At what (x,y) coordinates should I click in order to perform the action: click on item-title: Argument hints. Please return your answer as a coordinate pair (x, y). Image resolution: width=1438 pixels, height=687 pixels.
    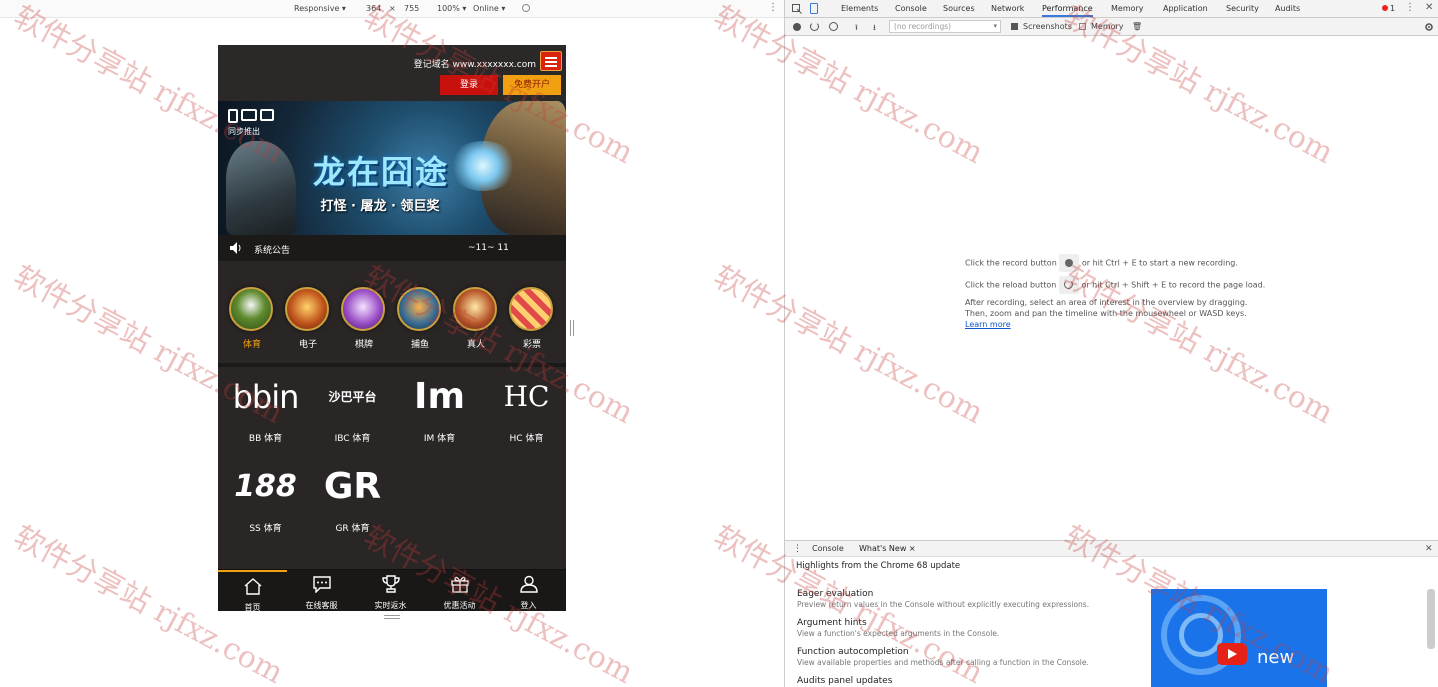
    Looking at the image, I should click on (832, 623).